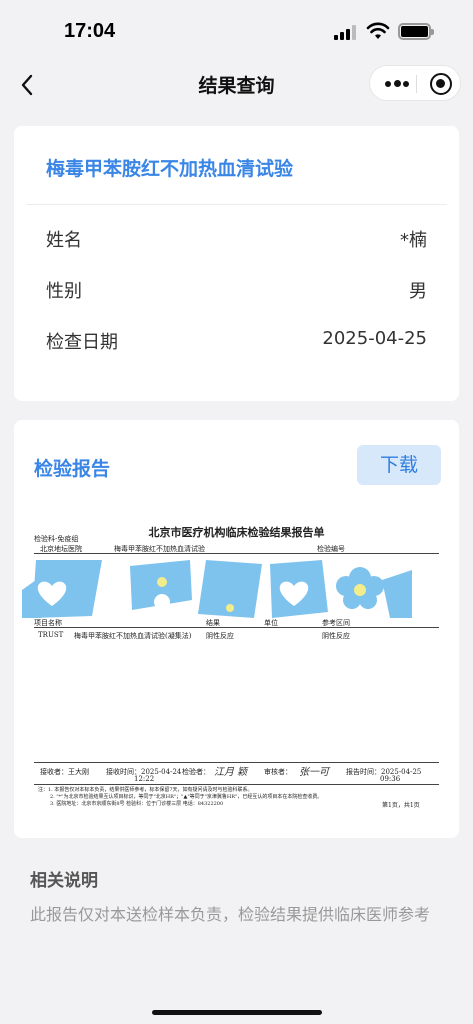 The width and height of the screenshot is (473, 1024). What do you see at coordinates (144, 779) in the screenshot?
I see `report-received-clock: 12:22` at bounding box center [144, 779].